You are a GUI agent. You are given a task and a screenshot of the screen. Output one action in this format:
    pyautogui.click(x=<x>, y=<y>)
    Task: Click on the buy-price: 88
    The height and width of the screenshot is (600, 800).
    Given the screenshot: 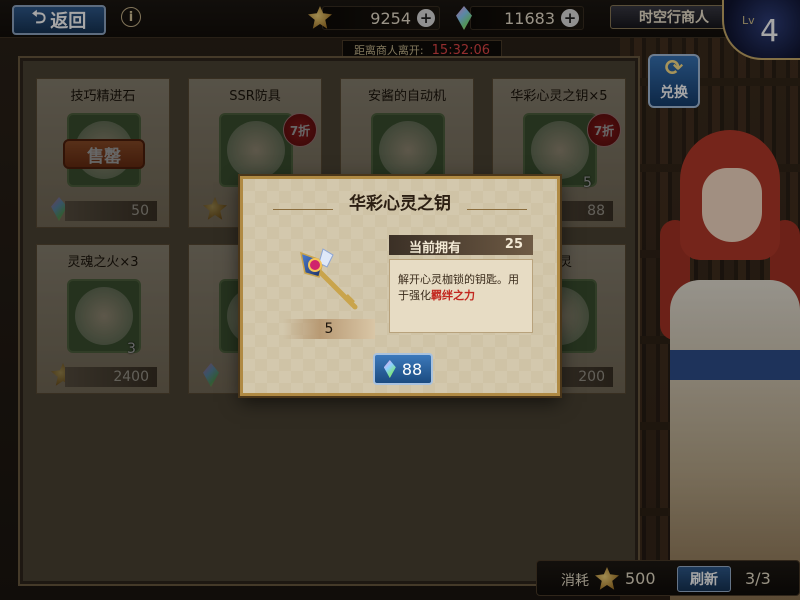 What is the action you would take?
    pyautogui.click(x=412, y=369)
    